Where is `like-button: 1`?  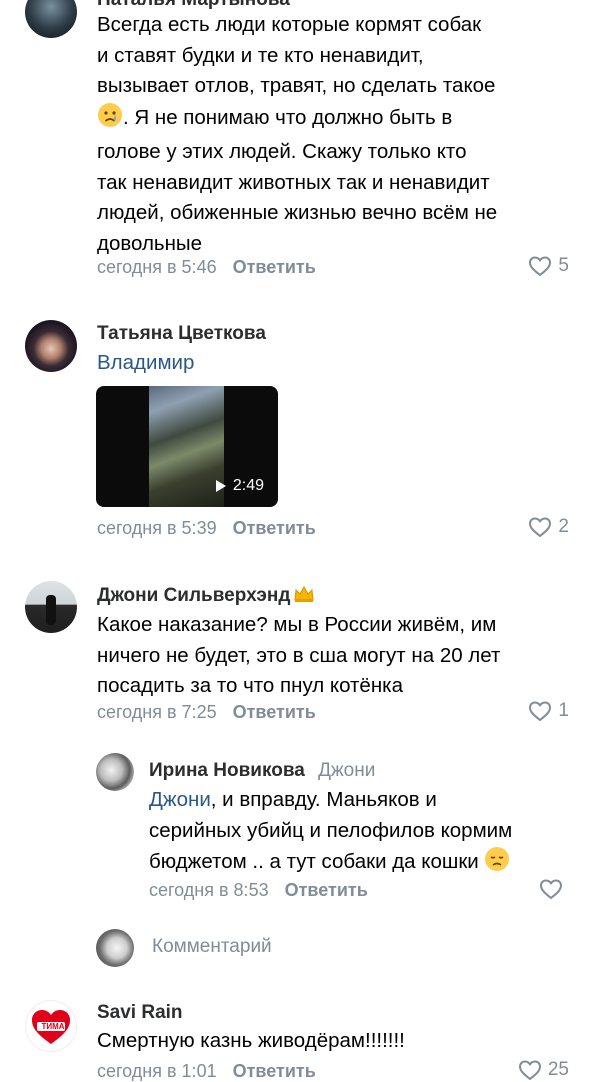
like-button: 1 is located at coordinates (548, 711).